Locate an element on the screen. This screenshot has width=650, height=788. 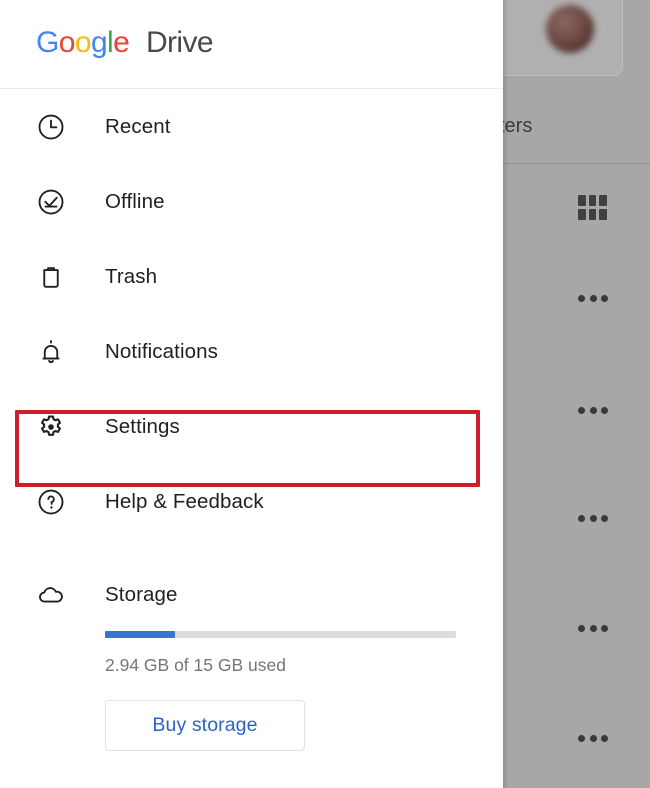
storage-progress-fill is located at coordinates (140, 634).